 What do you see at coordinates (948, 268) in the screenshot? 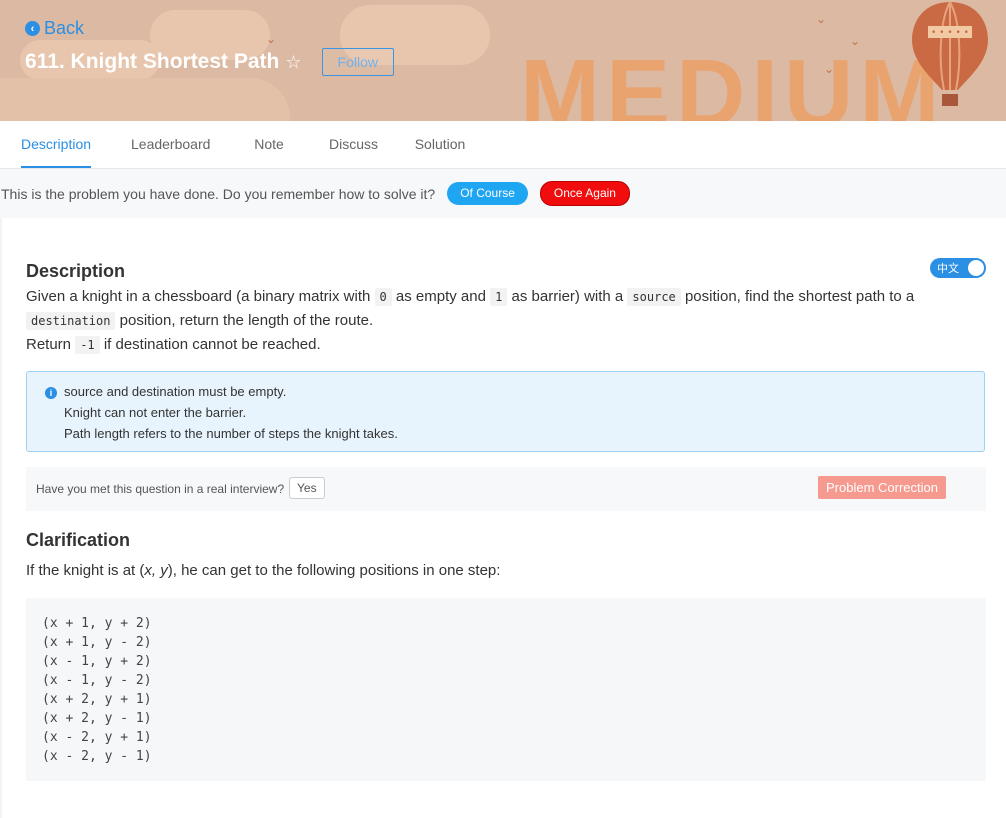
I see `language-toggle-label: 中文` at bounding box center [948, 268].